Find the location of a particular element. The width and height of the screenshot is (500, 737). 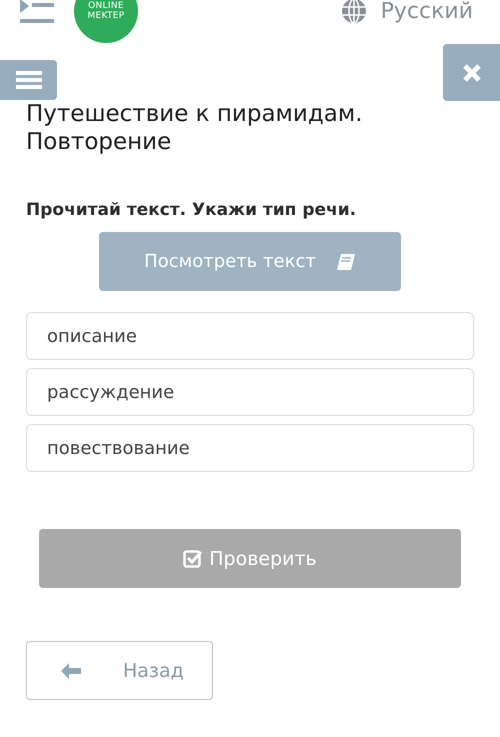

globe-icon is located at coordinates (353, 12).